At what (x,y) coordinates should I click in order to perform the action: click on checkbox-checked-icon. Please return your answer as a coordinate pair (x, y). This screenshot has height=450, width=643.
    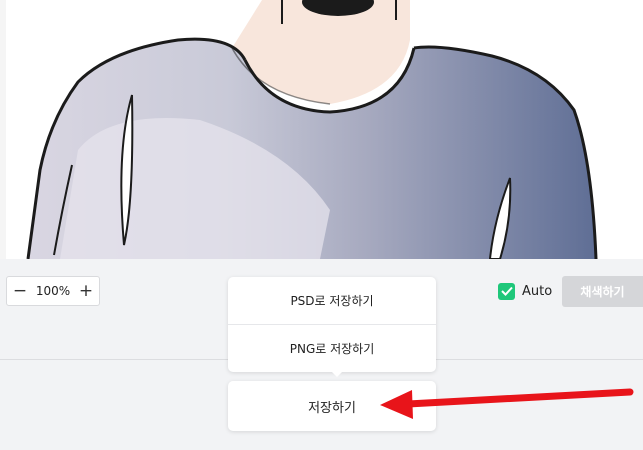
    Looking at the image, I should click on (506, 291).